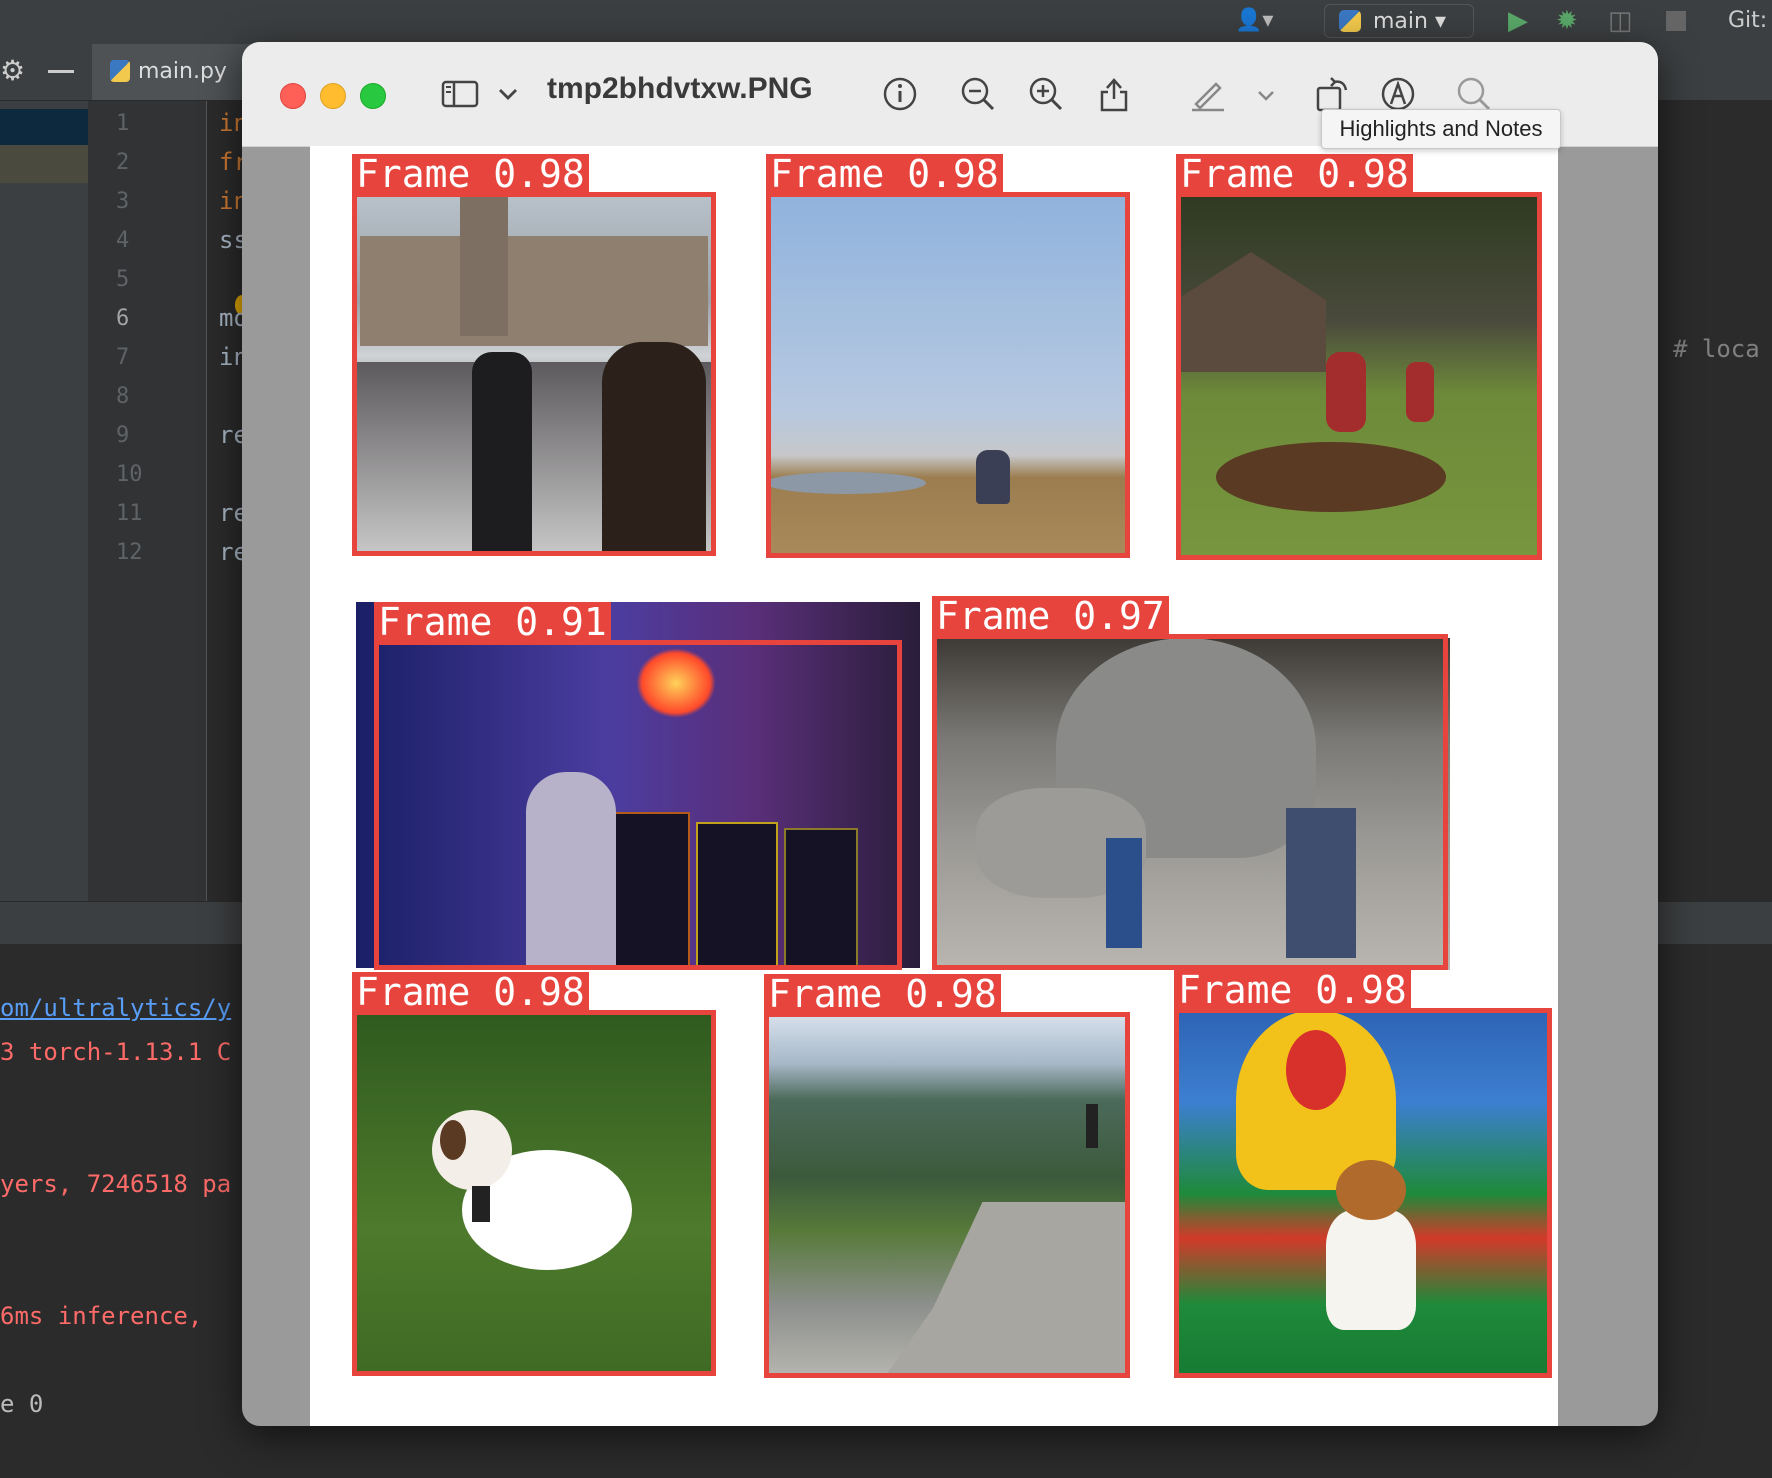 The height and width of the screenshot is (1478, 1772). I want to click on console-line: 6ms inference,, so click(101, 1316).